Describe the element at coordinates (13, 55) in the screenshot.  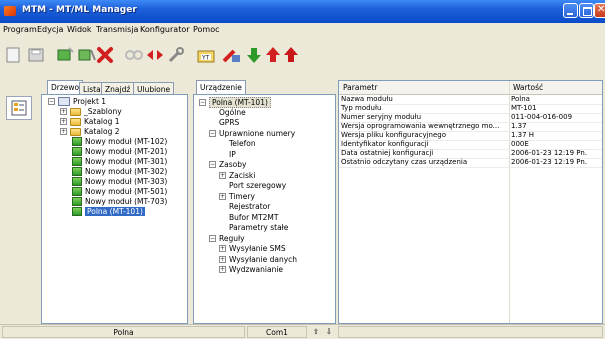
I see `new-document-button` at that location.